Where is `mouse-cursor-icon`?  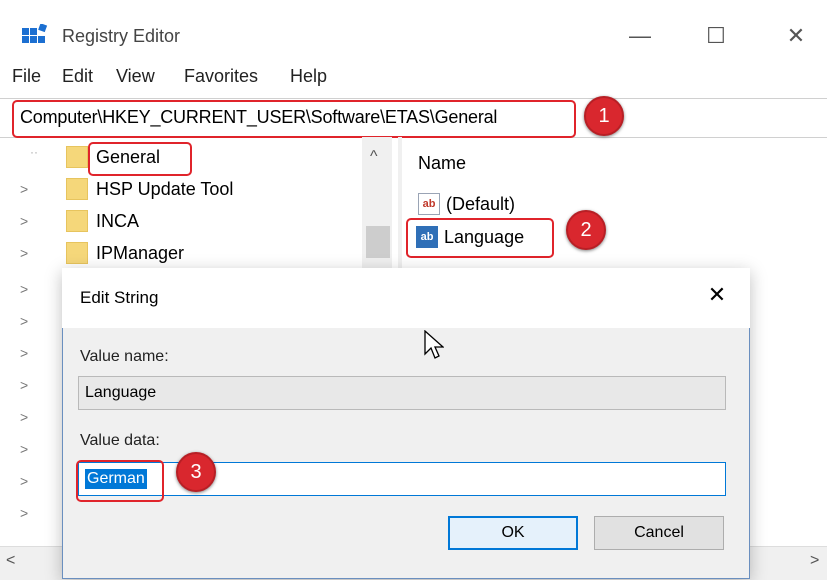
mouse-cursor-icon is located at coordinates (434, 344).